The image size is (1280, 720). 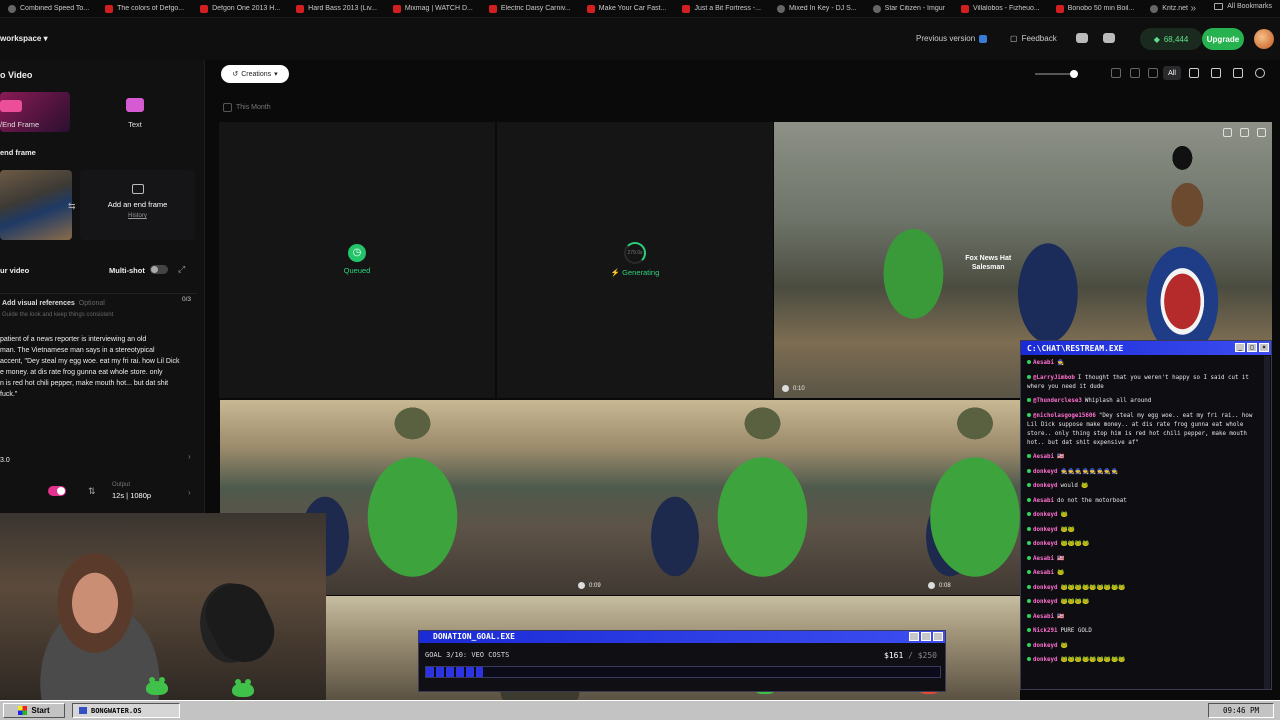 What do you see at coordinates (635, 260) in the screenshot?
I see `generating-card: 279.0s ⚡ Generating` at bounding box center [635, 260].